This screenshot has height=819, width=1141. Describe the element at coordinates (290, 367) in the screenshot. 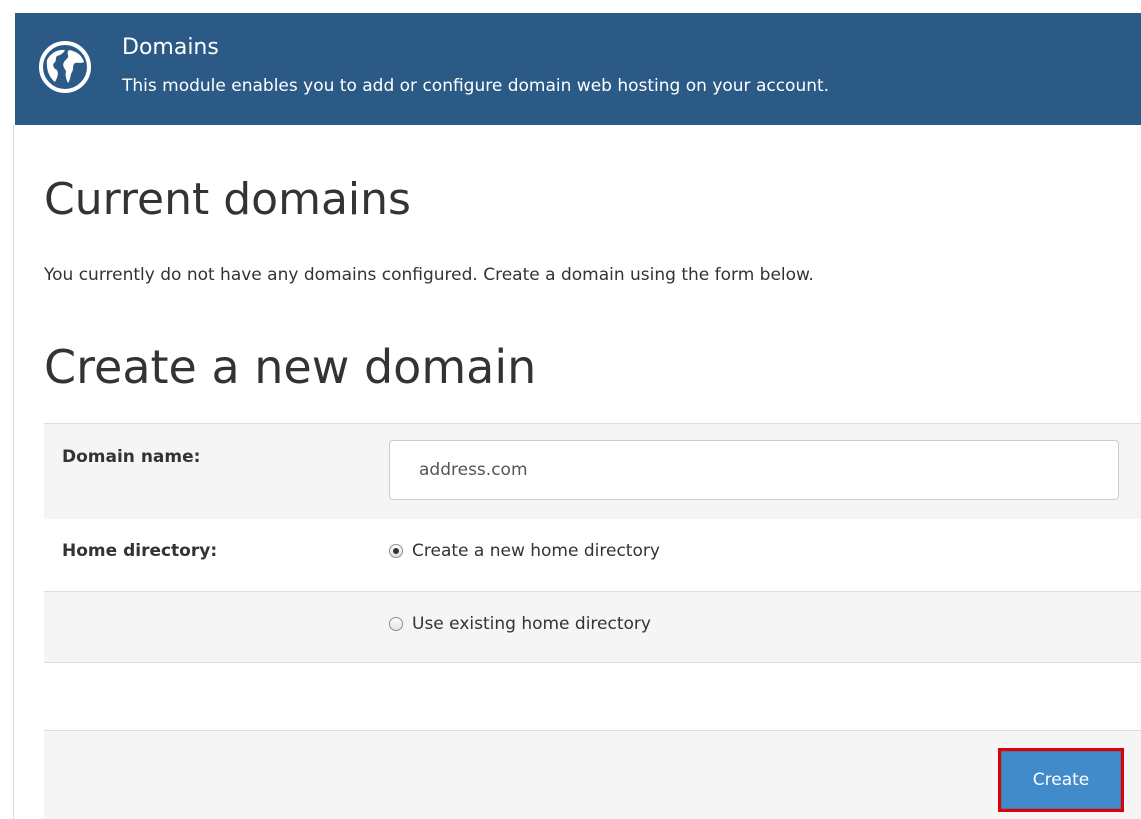

I see `create-domain-heading: Create a new domain` at that location.